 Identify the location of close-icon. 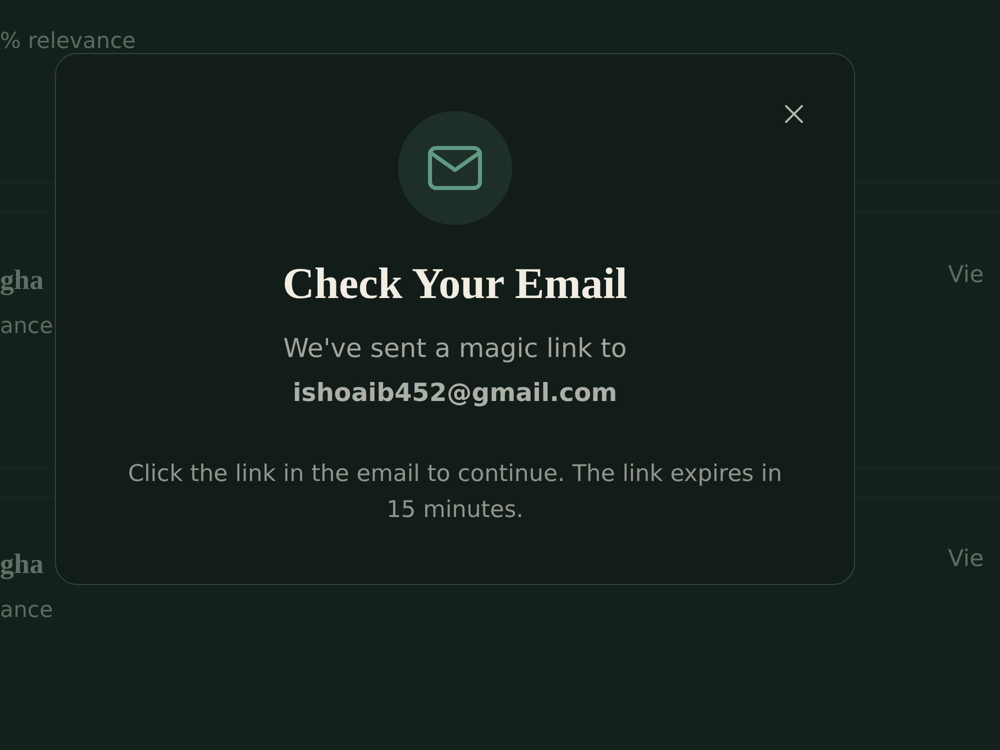
(794, 114).